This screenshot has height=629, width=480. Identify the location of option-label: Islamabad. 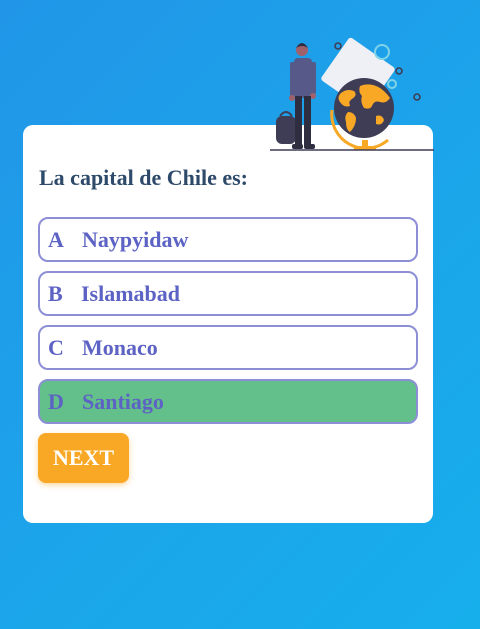
(131, 293).